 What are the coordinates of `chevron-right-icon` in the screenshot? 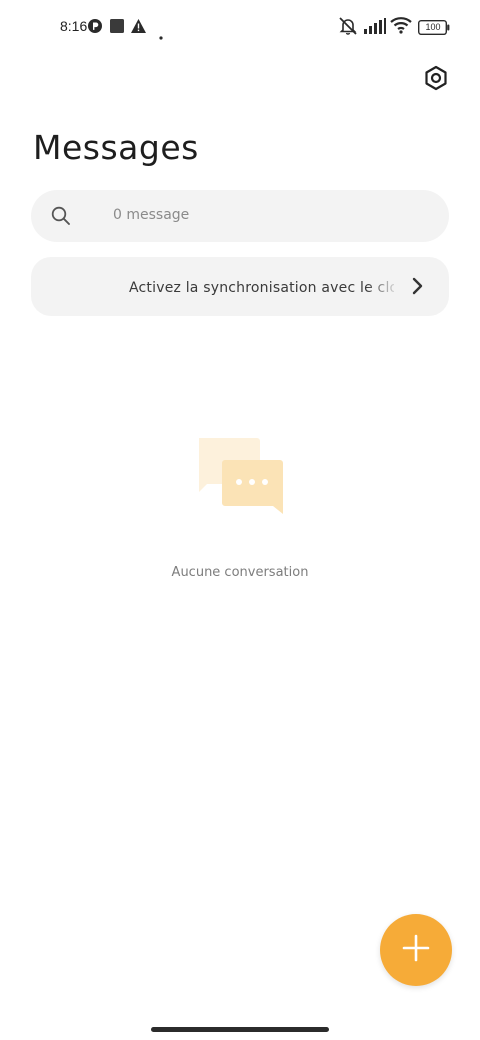 It's located at (417, 288).